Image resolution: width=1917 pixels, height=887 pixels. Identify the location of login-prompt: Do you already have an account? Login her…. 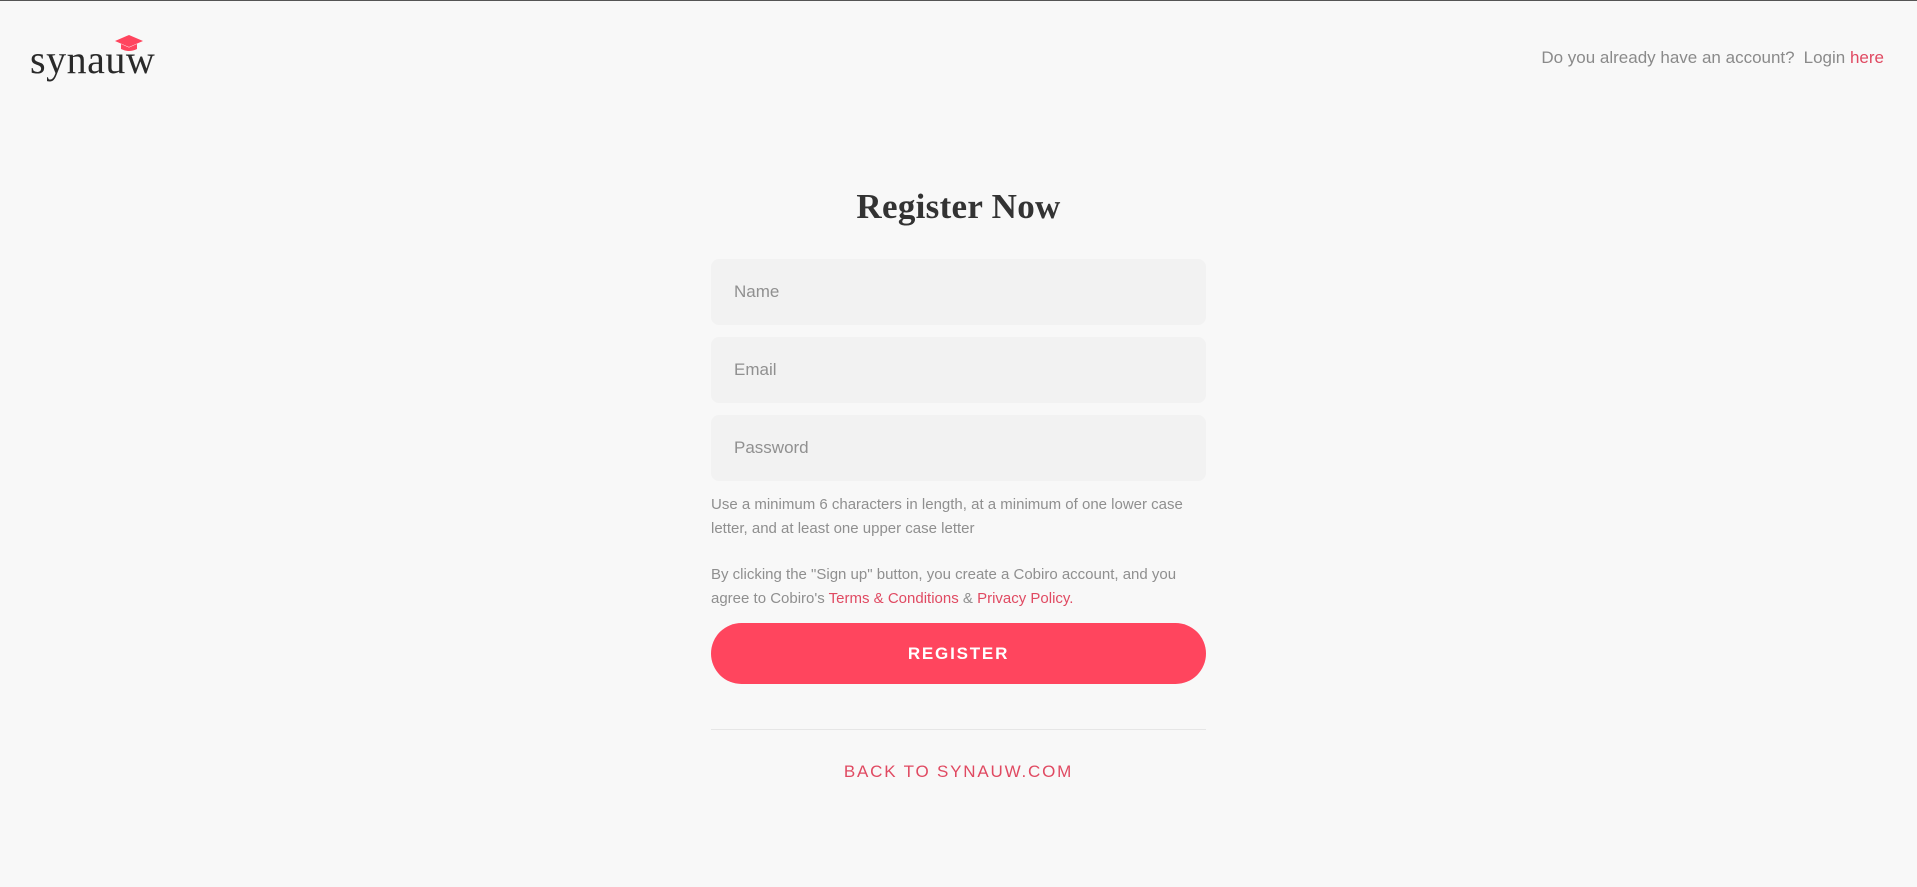
(1712, 58).